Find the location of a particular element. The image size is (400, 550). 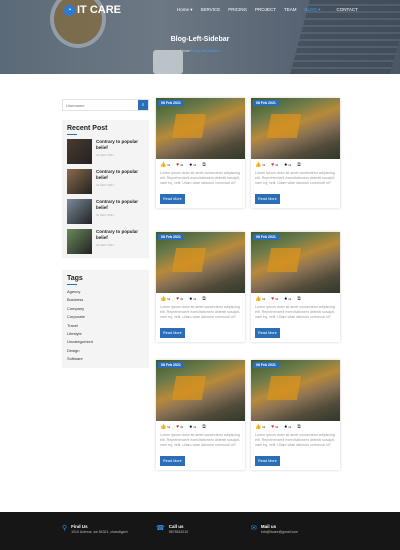

footer-value: 1010 Avenue, sw 54321, chandigarh is located at coordinates (99, 532).